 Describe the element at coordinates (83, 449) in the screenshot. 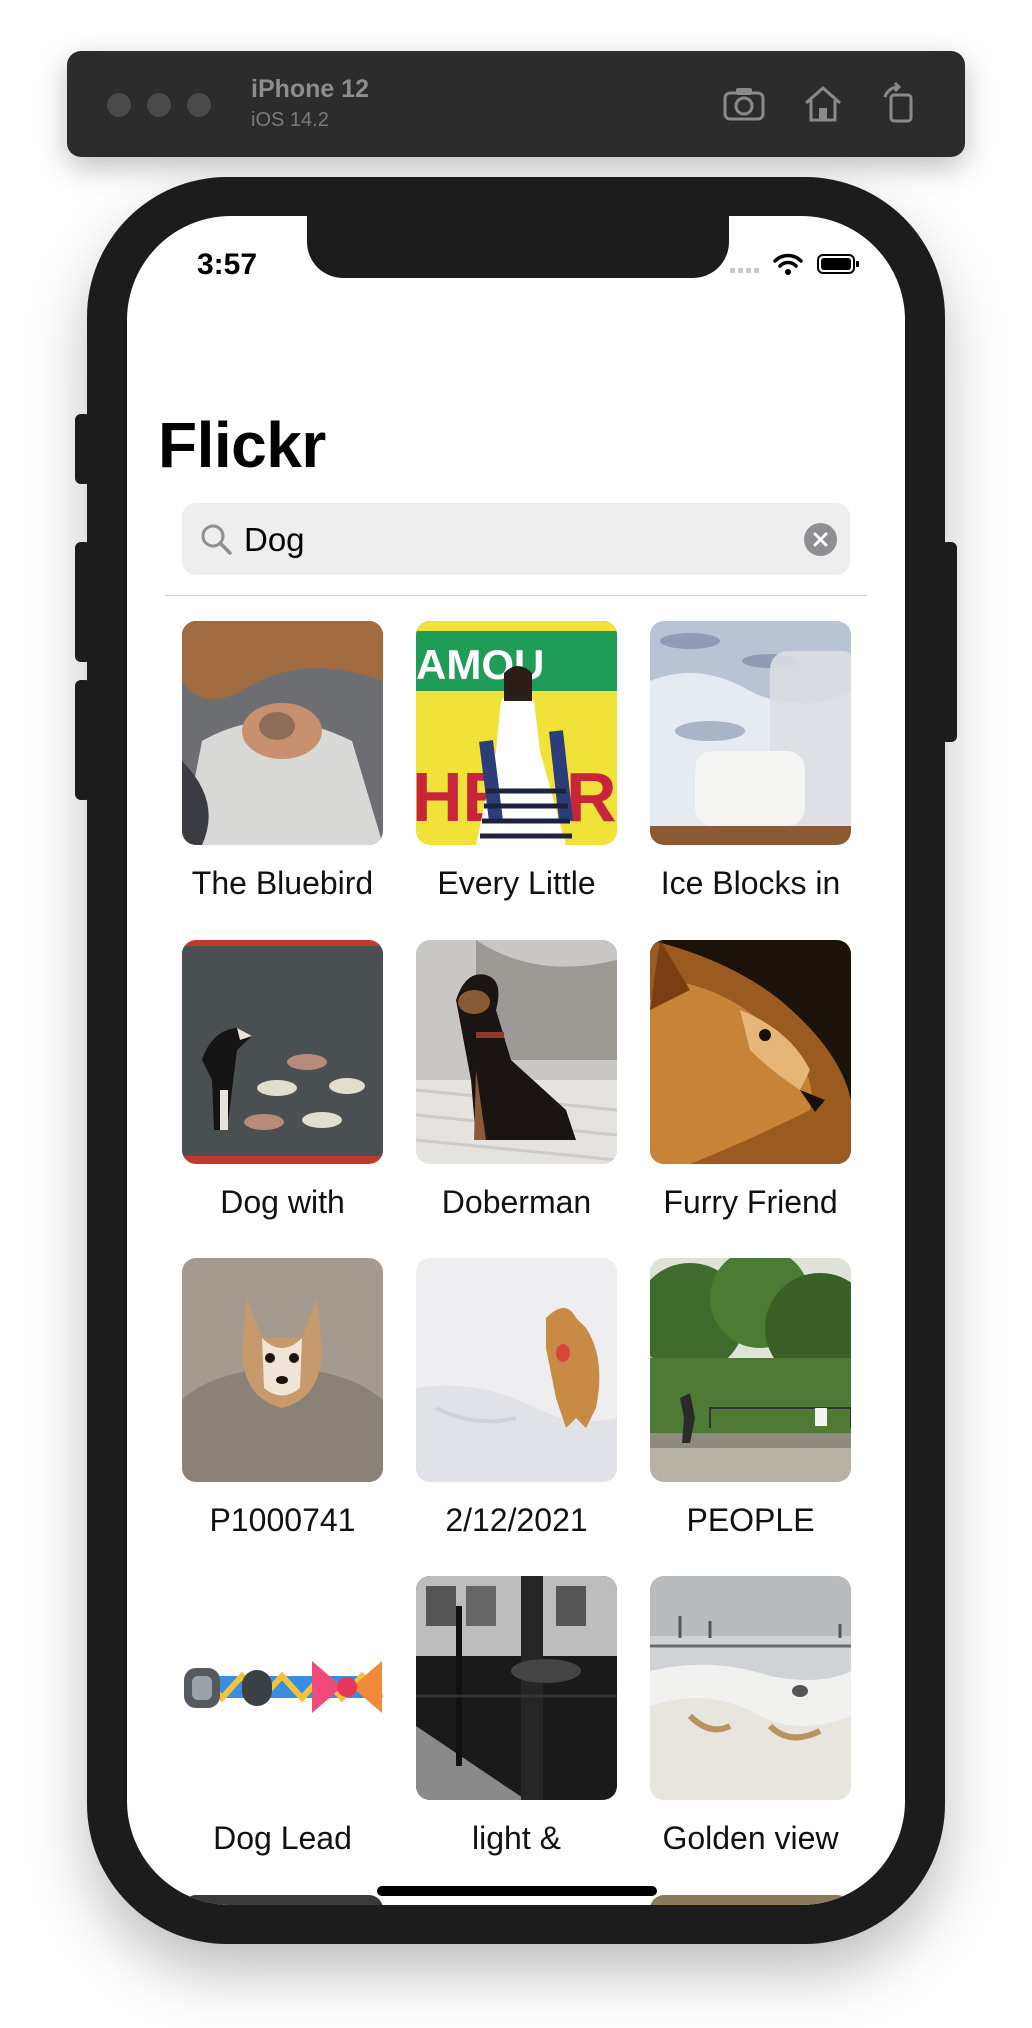

I see `mute-switch` at that location.